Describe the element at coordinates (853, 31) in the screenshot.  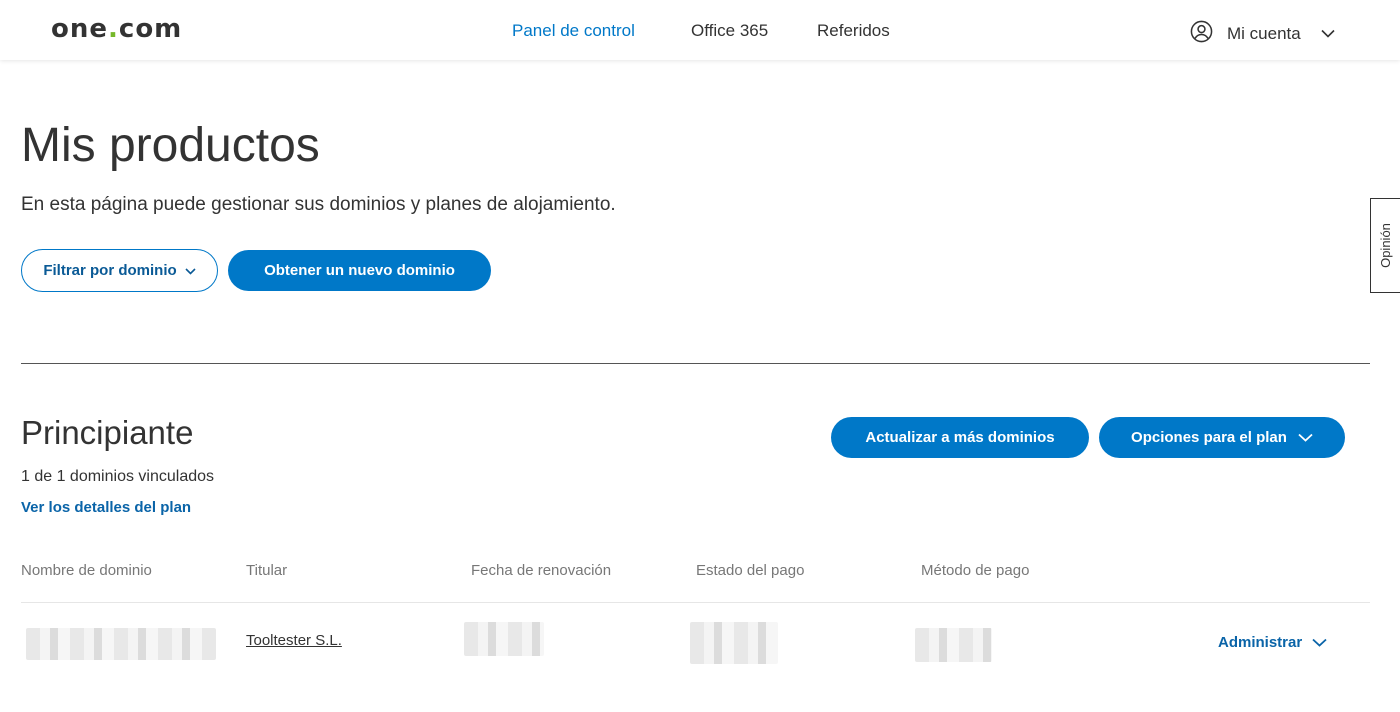
I see `nav-referidos: Referidos` at that location.